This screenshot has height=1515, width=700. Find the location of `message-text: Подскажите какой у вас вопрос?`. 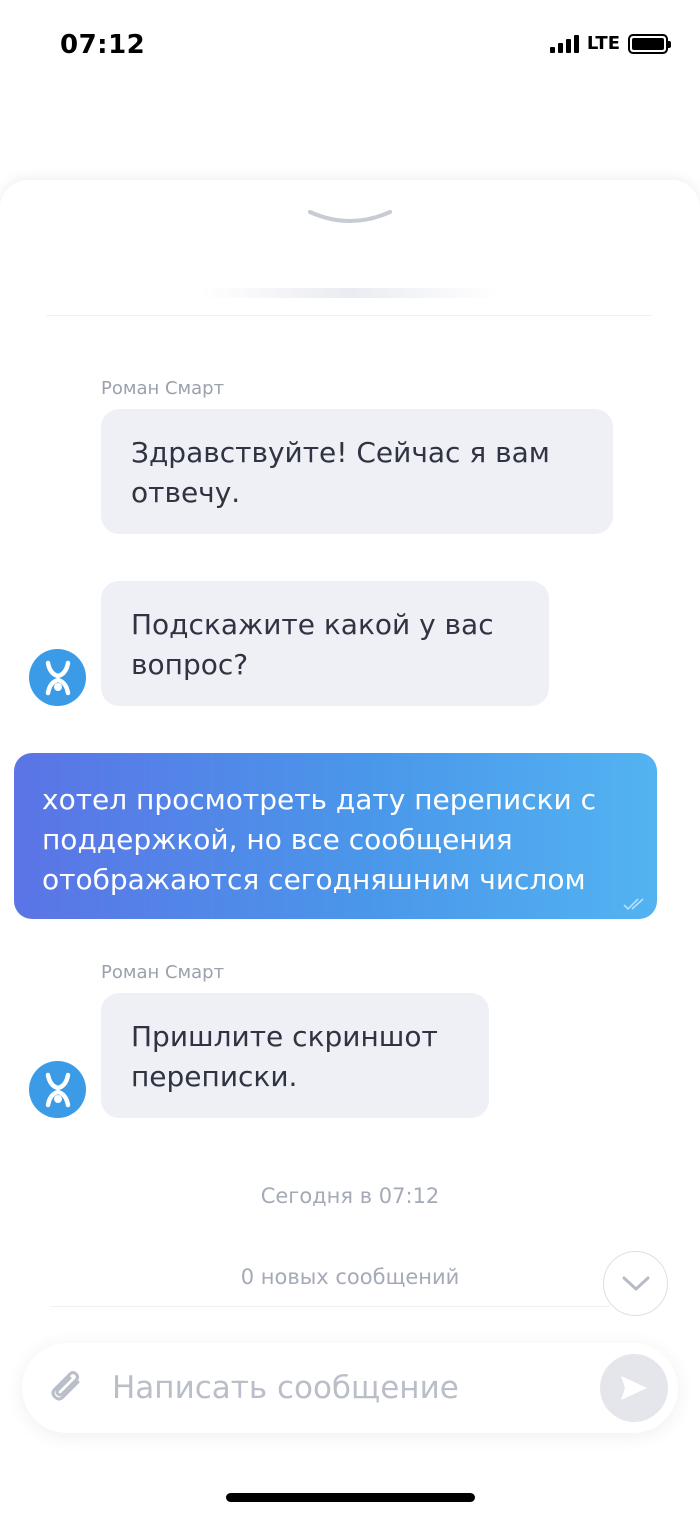

message-text: Подскажите какой у вас вопрос? is located at coordinates (312, 644).